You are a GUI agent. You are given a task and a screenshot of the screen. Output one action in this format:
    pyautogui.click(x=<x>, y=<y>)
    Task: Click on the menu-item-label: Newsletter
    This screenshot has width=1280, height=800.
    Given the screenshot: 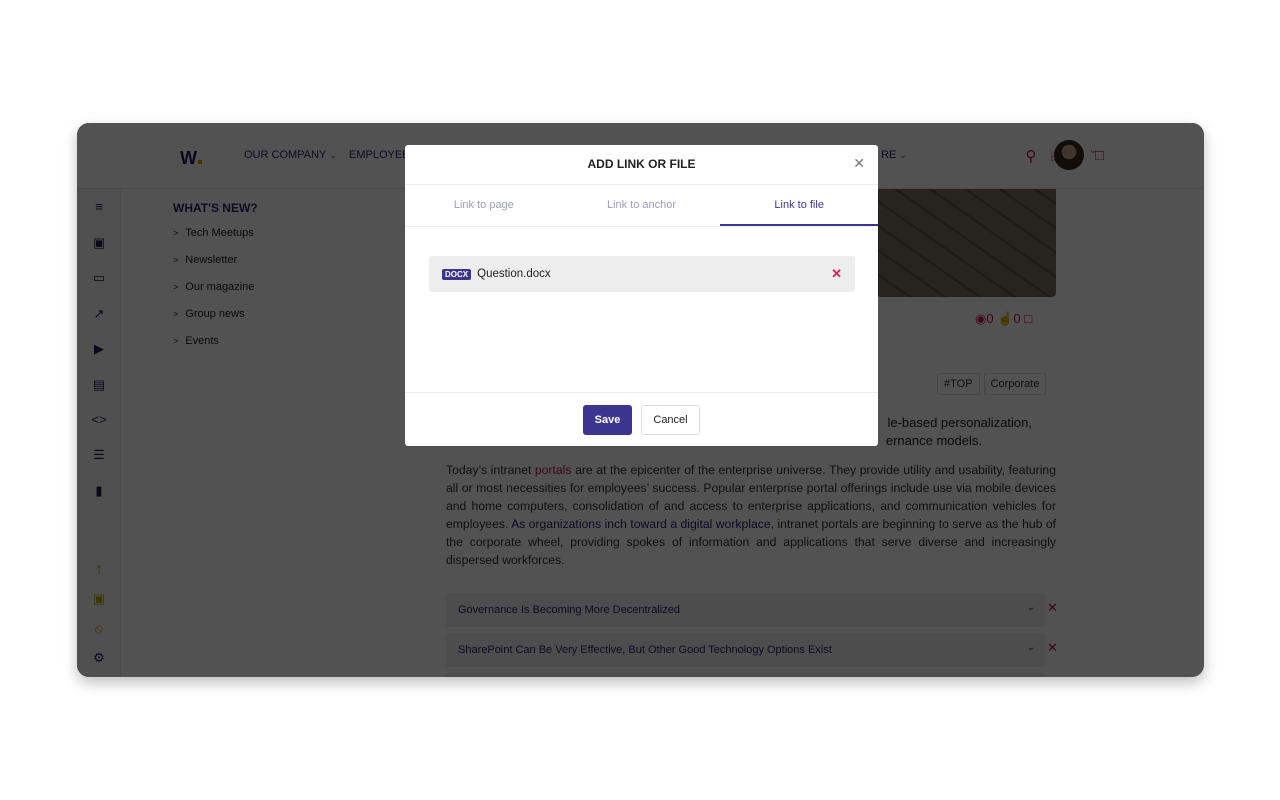 What is the action you would take?
    pyautogui.click(x=211, y=260)
    